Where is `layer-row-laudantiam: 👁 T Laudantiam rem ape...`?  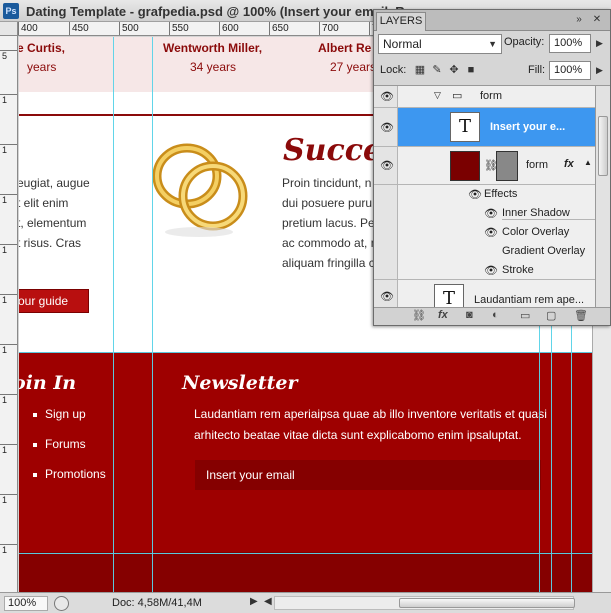
layer-row-laudantiam: 👁 T Laudantiam rem ape... is located at coordinates (484, 293).